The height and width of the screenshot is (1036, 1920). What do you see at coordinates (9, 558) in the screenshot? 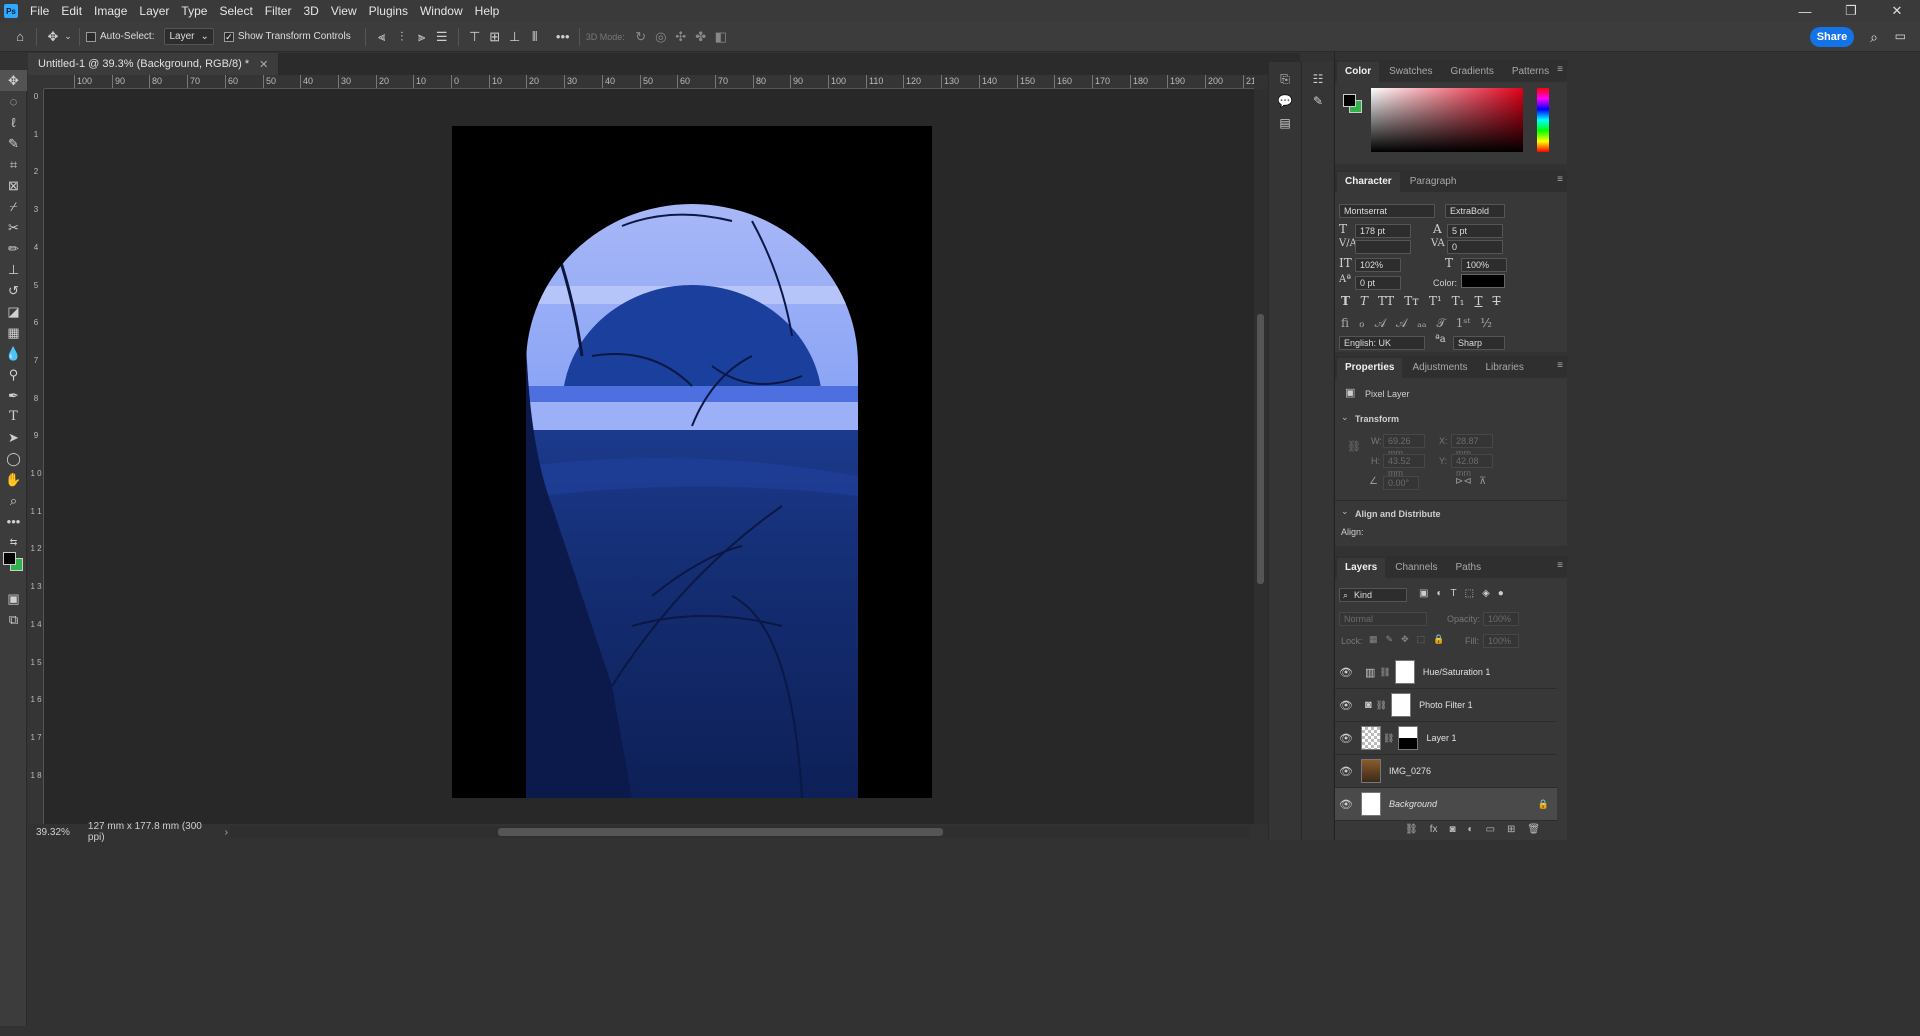
I see `foreground-color-swatch` at bounding box center [9, 558].